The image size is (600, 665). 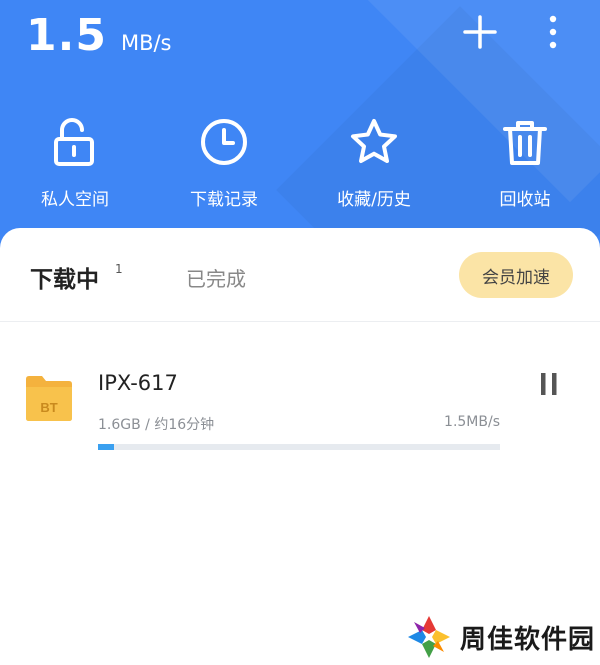 I want to click on plus-icon, so click(x=480, y=32).